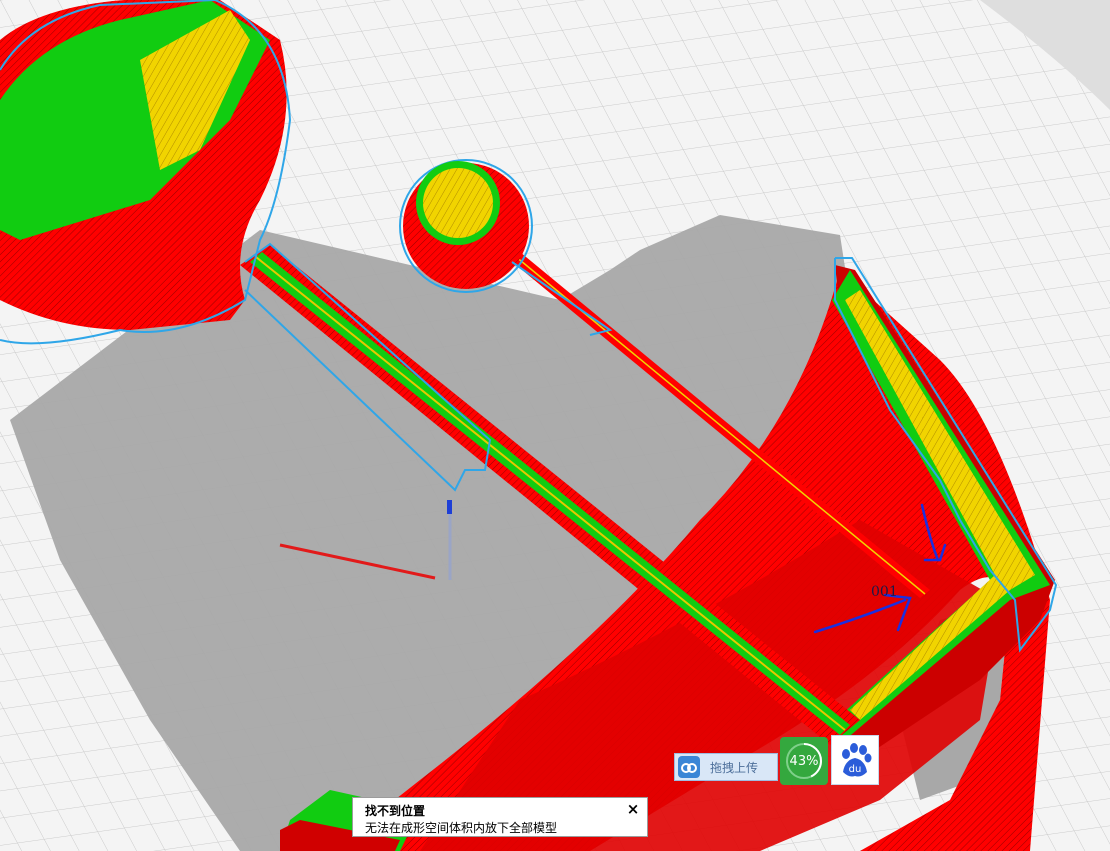  I want to click on baidu-logo-text: du, so click(855, 769).